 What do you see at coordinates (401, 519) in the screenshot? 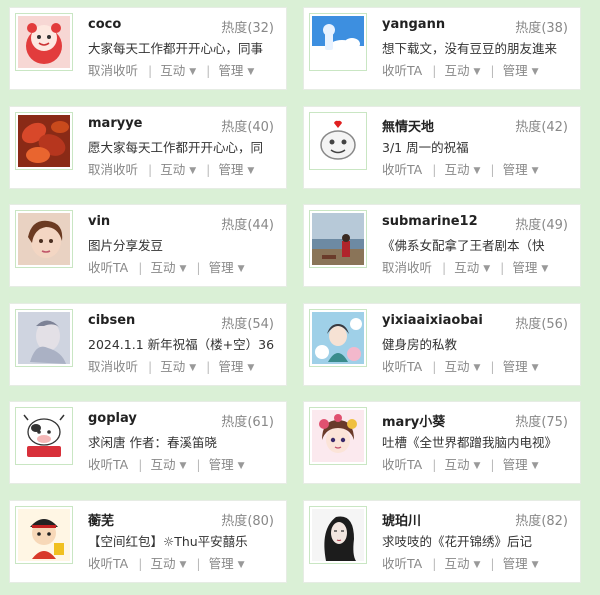
I see `user-name: 琥珀川` at bounding box center [401, 519].